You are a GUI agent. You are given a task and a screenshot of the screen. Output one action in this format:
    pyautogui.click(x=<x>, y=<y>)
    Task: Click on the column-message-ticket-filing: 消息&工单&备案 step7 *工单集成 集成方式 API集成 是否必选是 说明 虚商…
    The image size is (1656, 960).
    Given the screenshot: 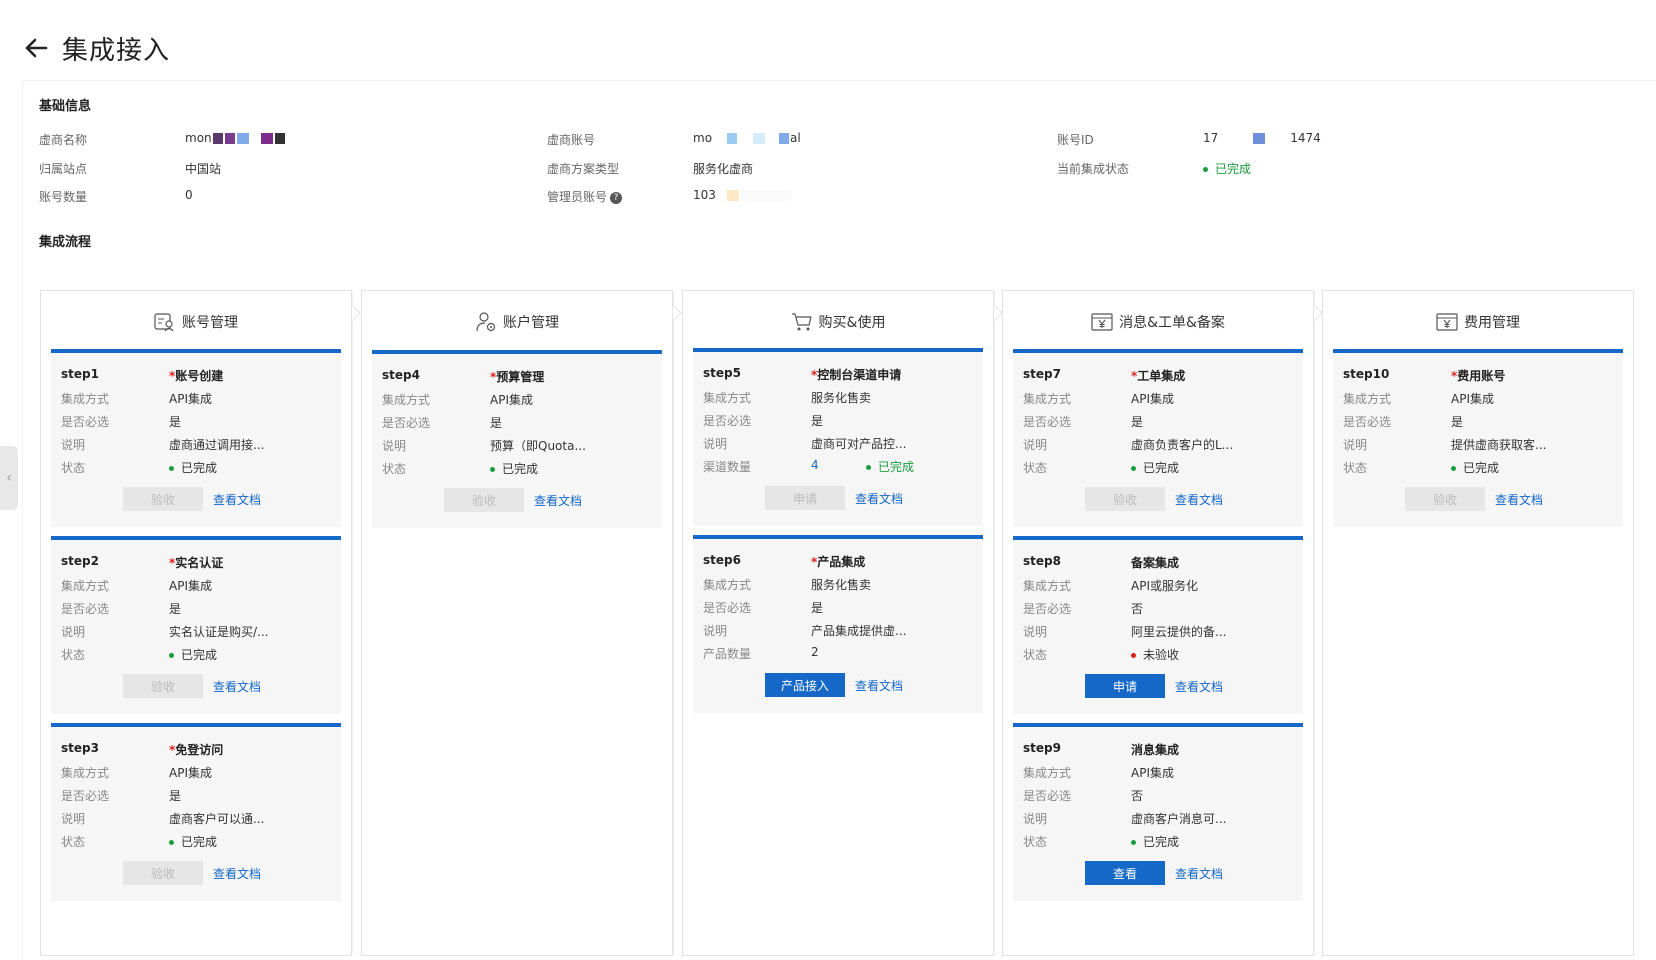 What is the action you would take?
    pyautogui.click(x=1162, y=623)
    